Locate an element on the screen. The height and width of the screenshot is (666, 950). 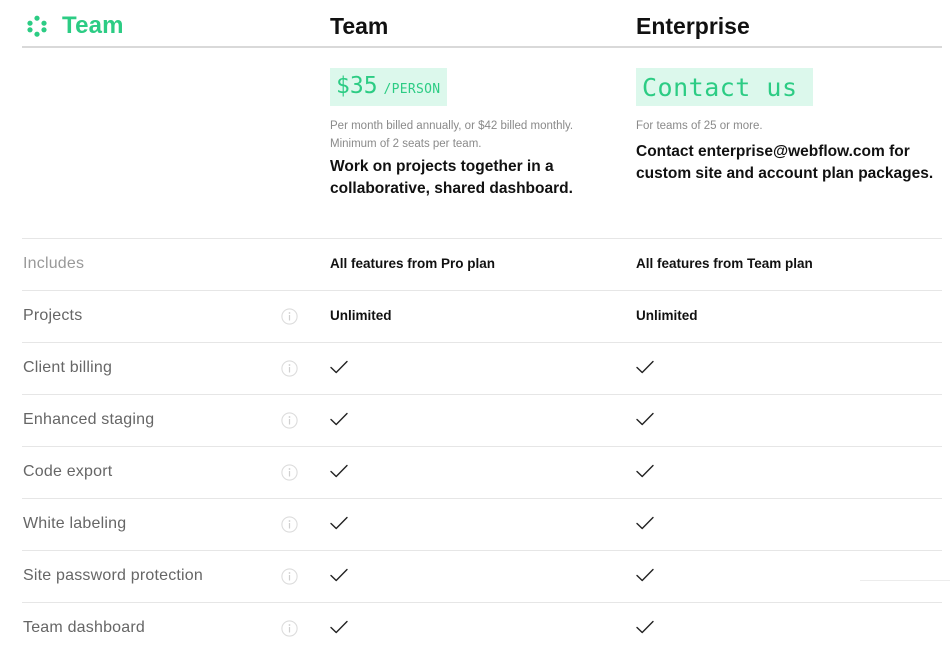
feature-label: Enhanced staging is located at coordinates (89, 419).